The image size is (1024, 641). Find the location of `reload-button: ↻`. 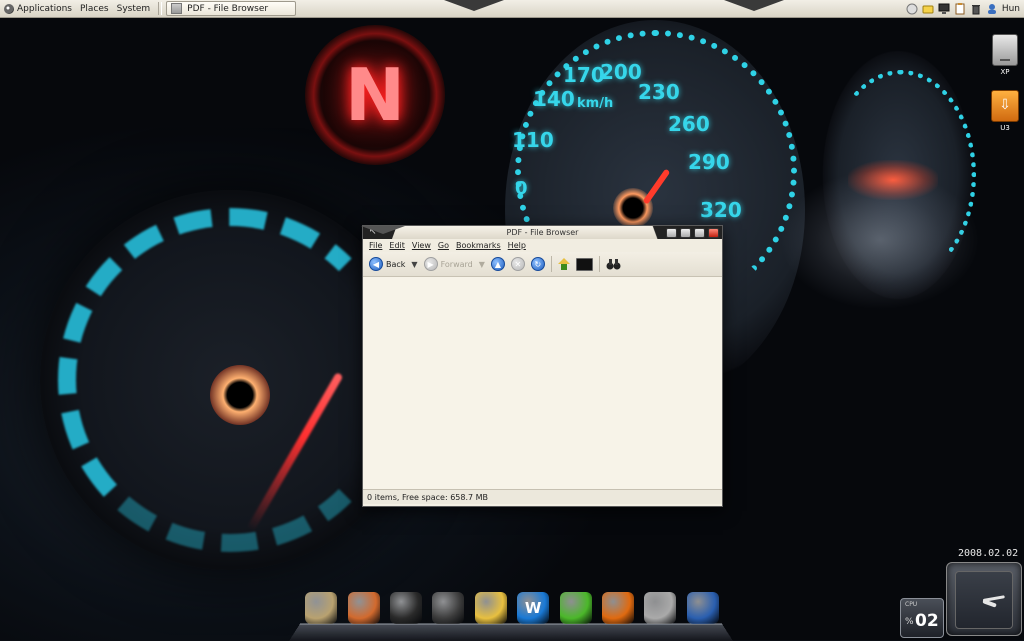

reload-button: ↻ is located at coordinates (537, 264).